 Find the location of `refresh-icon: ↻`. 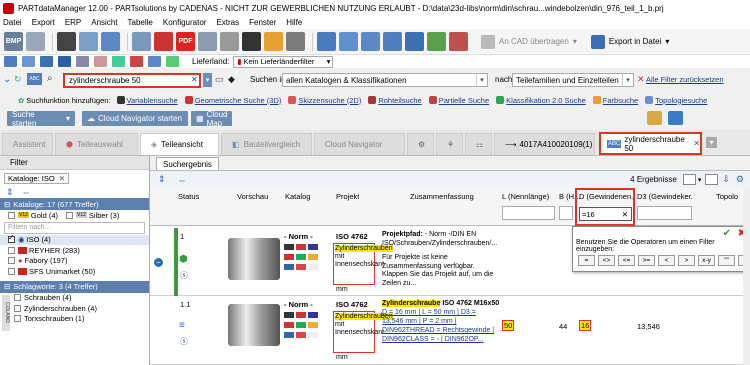

refresh-icon: ↻ is located at coordinates (18, 79).